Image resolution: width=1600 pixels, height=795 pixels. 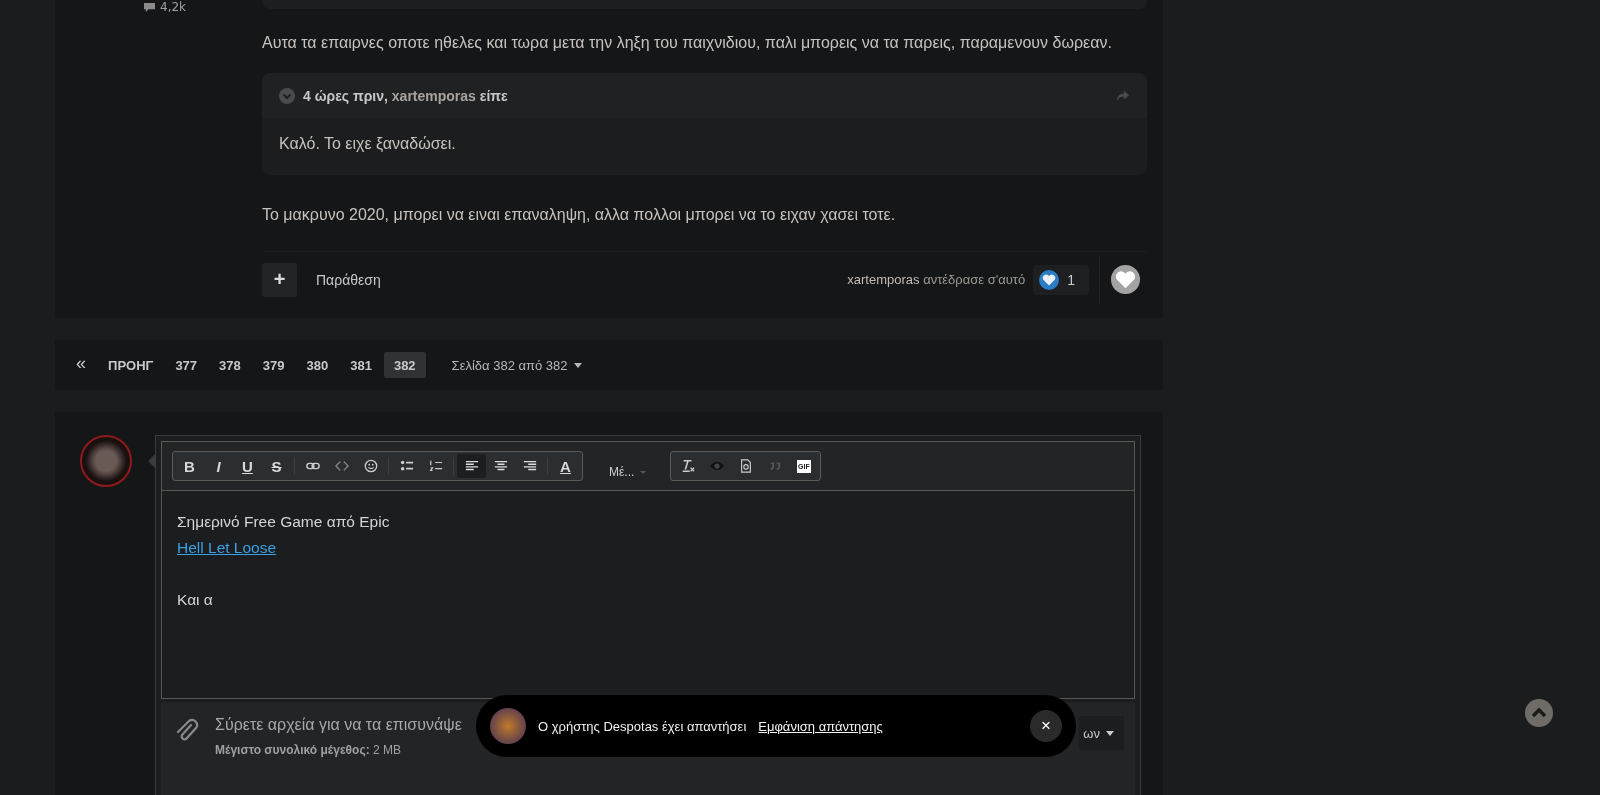 What do you see at coordinates (317, 365) in the screenshot?
I see `page-link: 380` at bounding box center [317, 365].